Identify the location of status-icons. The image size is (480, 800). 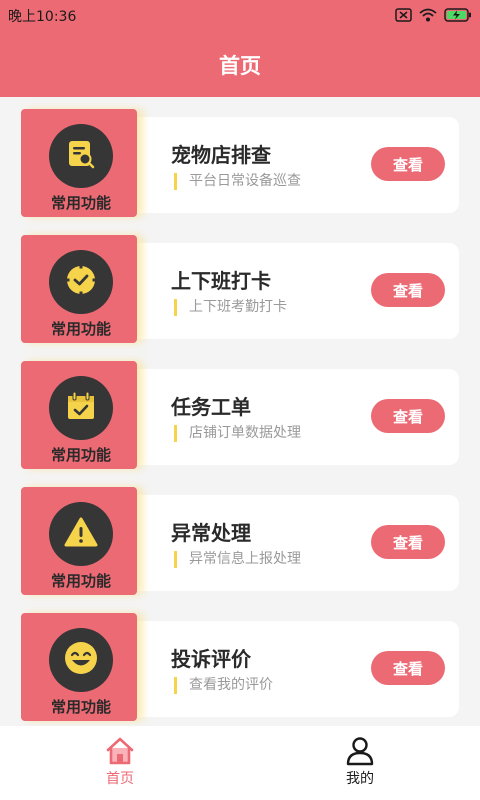
(433, 16).